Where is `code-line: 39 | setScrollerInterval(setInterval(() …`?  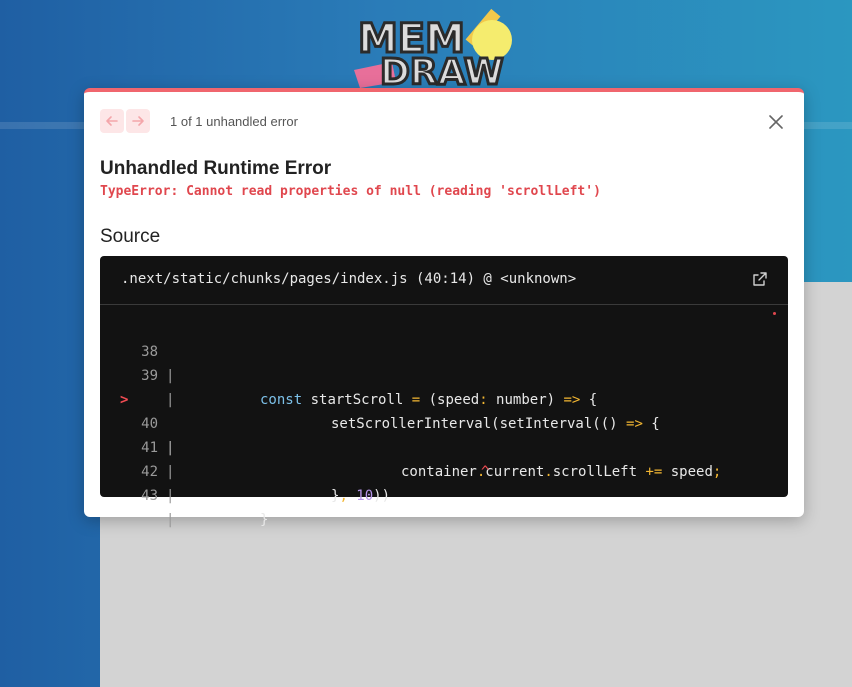 code-line: 39 | setScrollerInterval(setInterval(() … is located at coordinates (444, 386).